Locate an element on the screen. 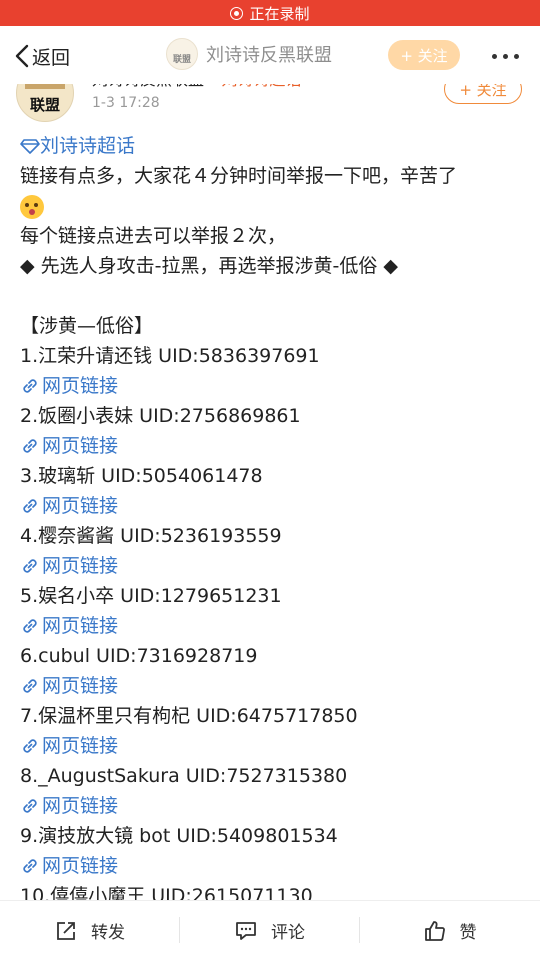  list-item: 1.江荣升请还钱 UID:5836397691 is located at coordinates (170, 356).